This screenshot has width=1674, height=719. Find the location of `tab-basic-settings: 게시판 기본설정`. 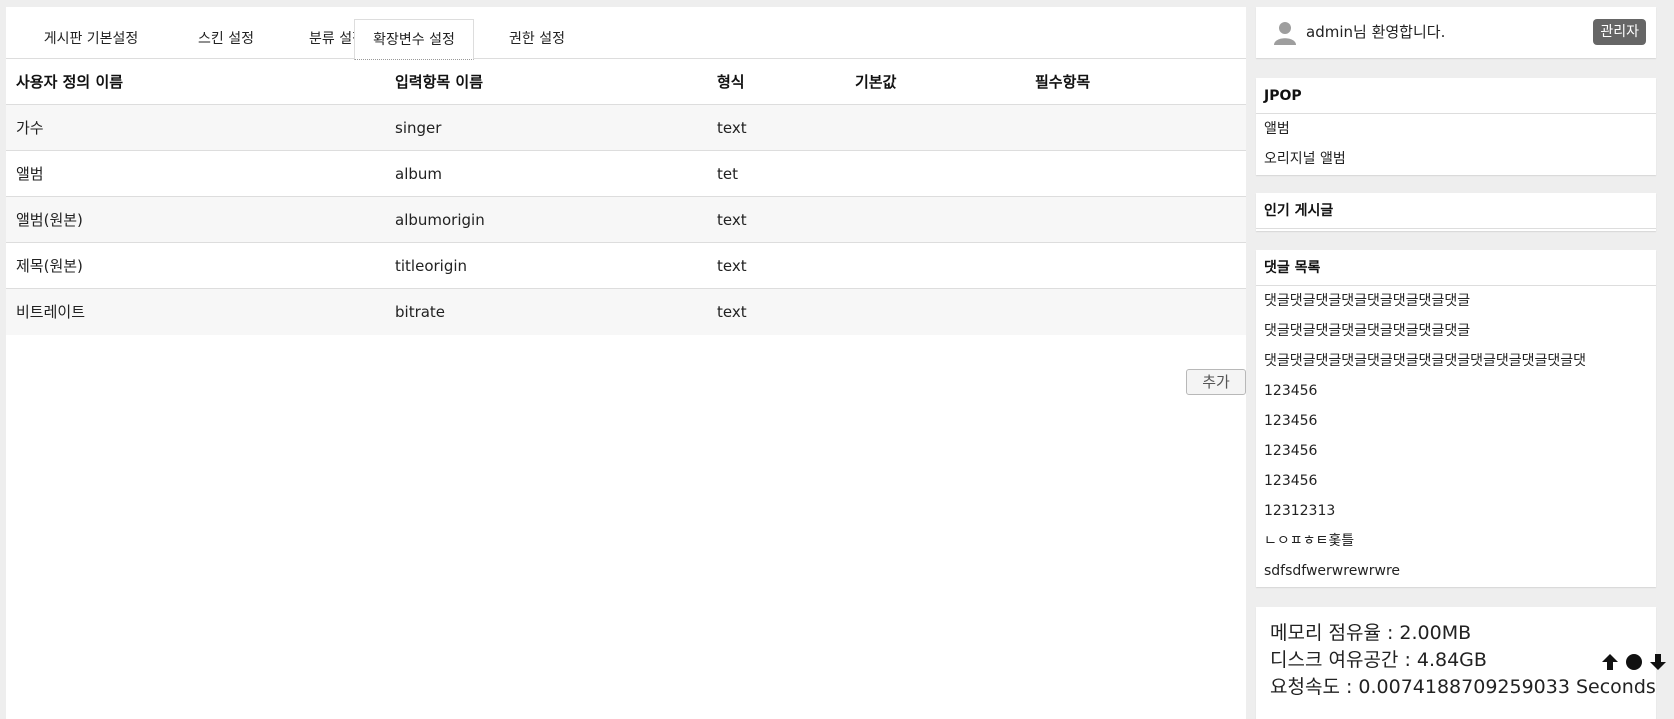

tab-basic-settings: 게시판 기본설정 is located at coordinates (91, 39).